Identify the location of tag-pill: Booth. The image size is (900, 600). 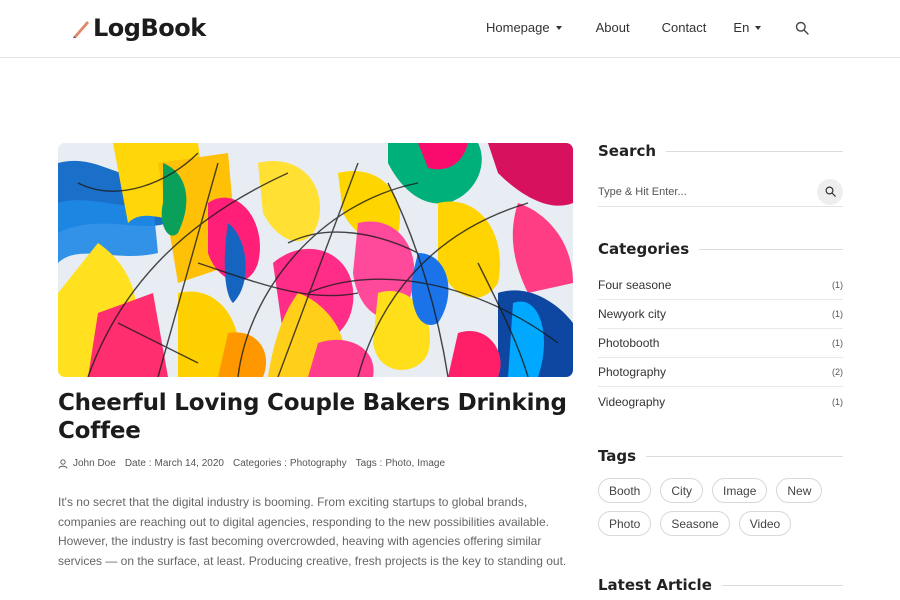
(625, 490).